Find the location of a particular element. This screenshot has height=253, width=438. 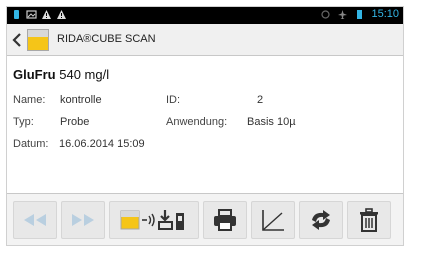

name-label: Name: is located at coordinates (29, 100).